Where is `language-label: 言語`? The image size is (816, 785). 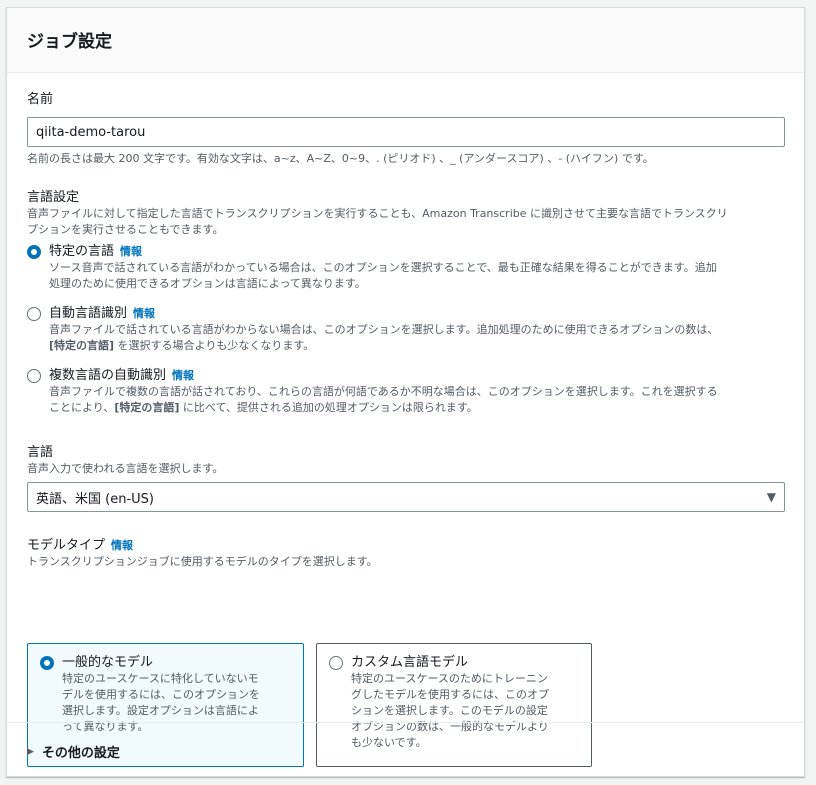 language-label: 言語 is located at coordinates (40, 452).